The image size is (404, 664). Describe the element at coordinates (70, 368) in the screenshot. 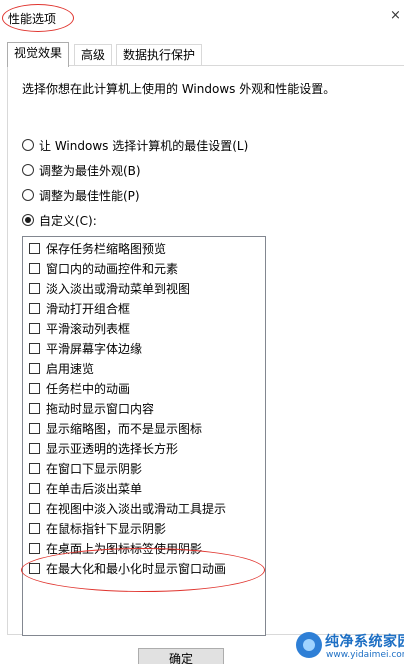

I see `list-item-label: 启用速览` at that location.